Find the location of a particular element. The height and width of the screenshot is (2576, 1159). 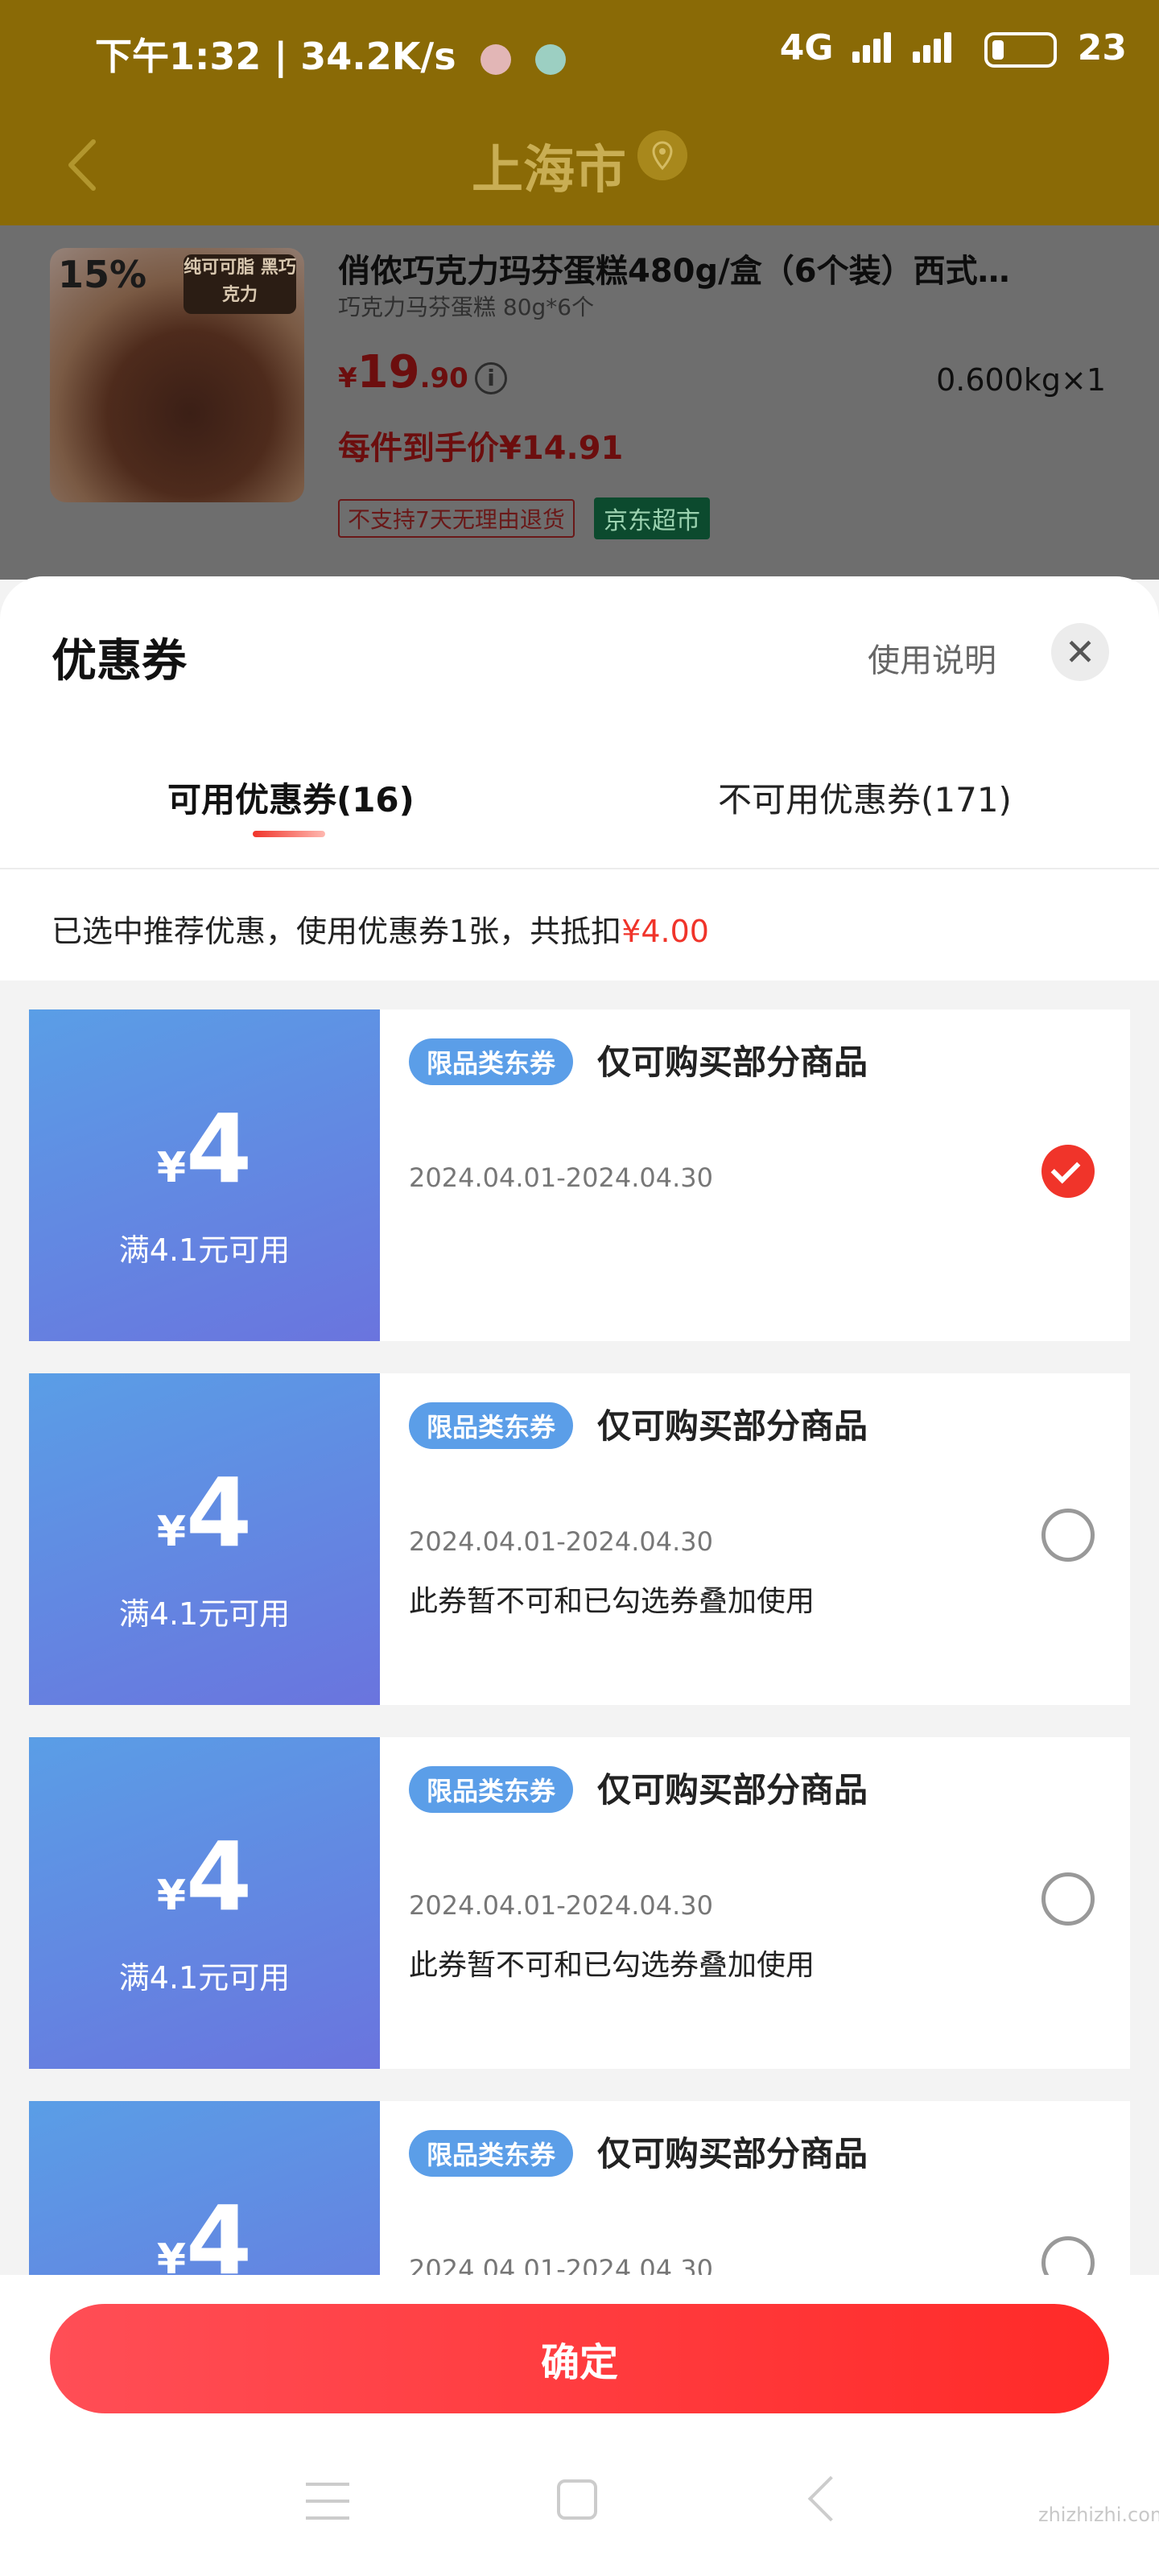

menu-nav-icon is located at coordinates (327, 2501).